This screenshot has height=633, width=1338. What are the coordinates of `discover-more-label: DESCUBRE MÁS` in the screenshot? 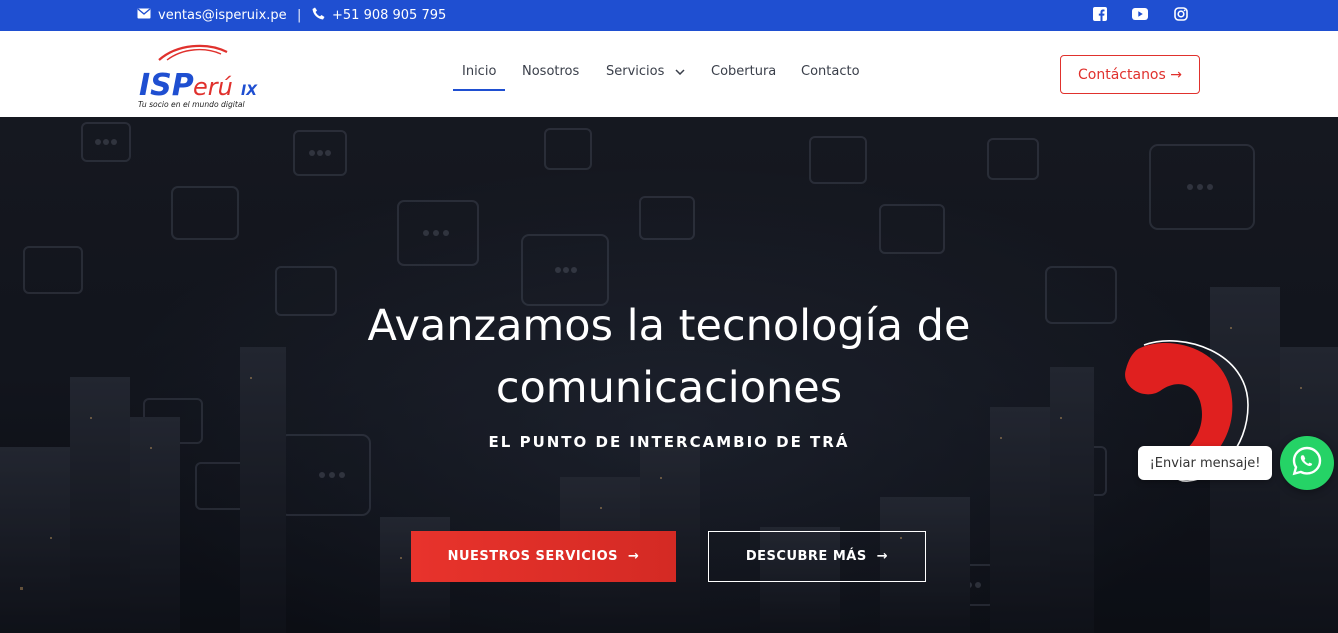 It's located at (806, 556).